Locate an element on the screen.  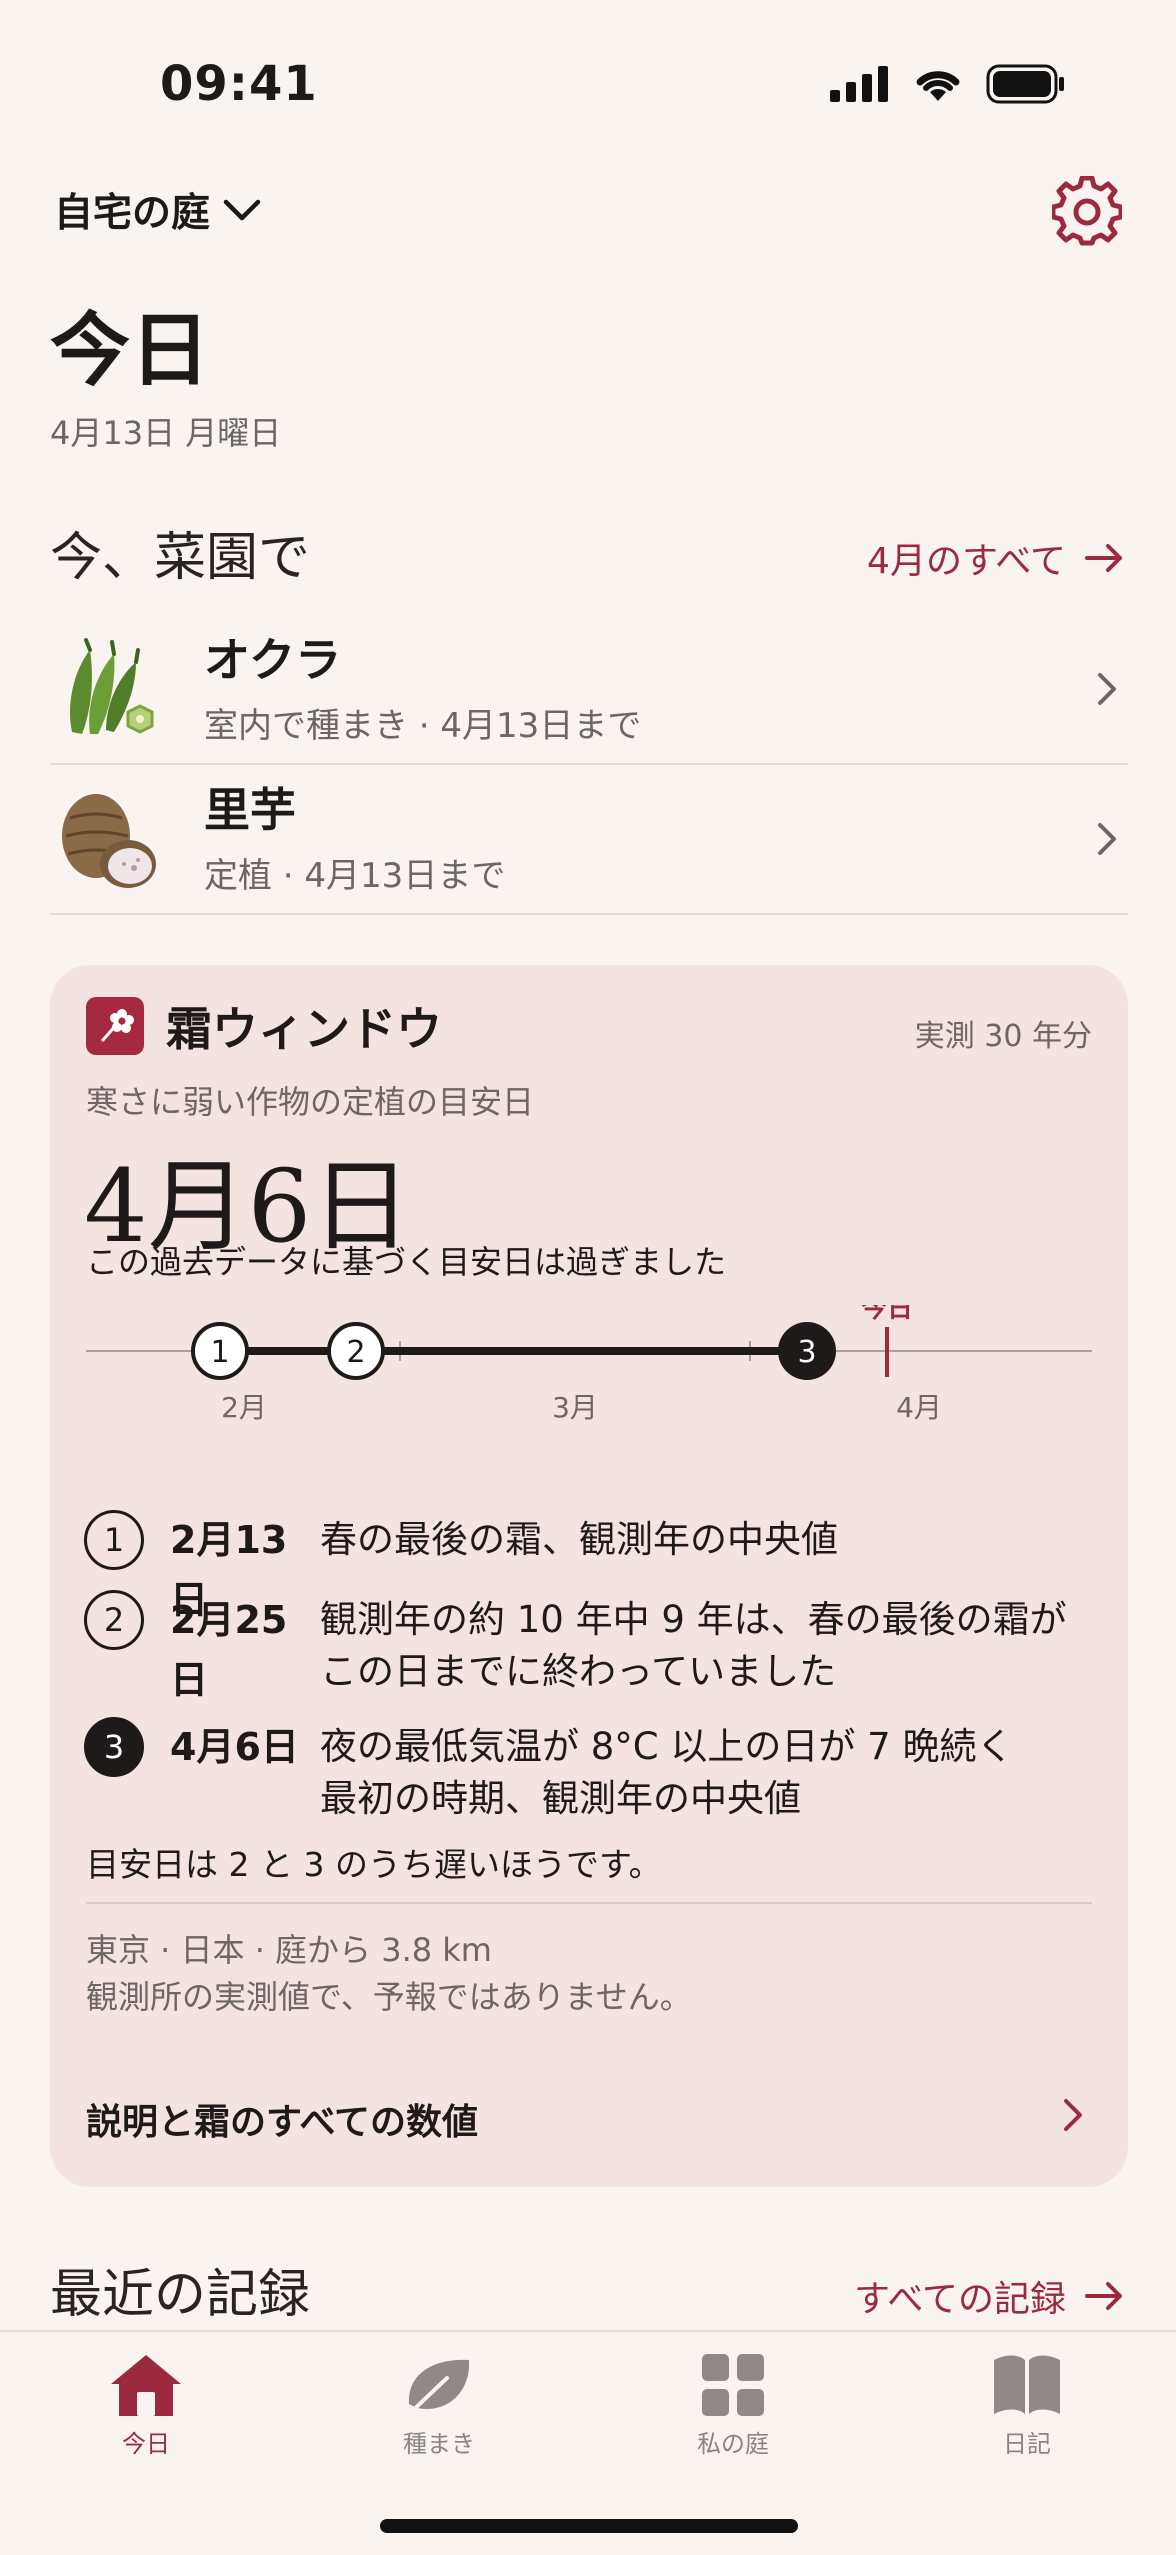
task-name: オクラ is located at coordinates (273, 659).